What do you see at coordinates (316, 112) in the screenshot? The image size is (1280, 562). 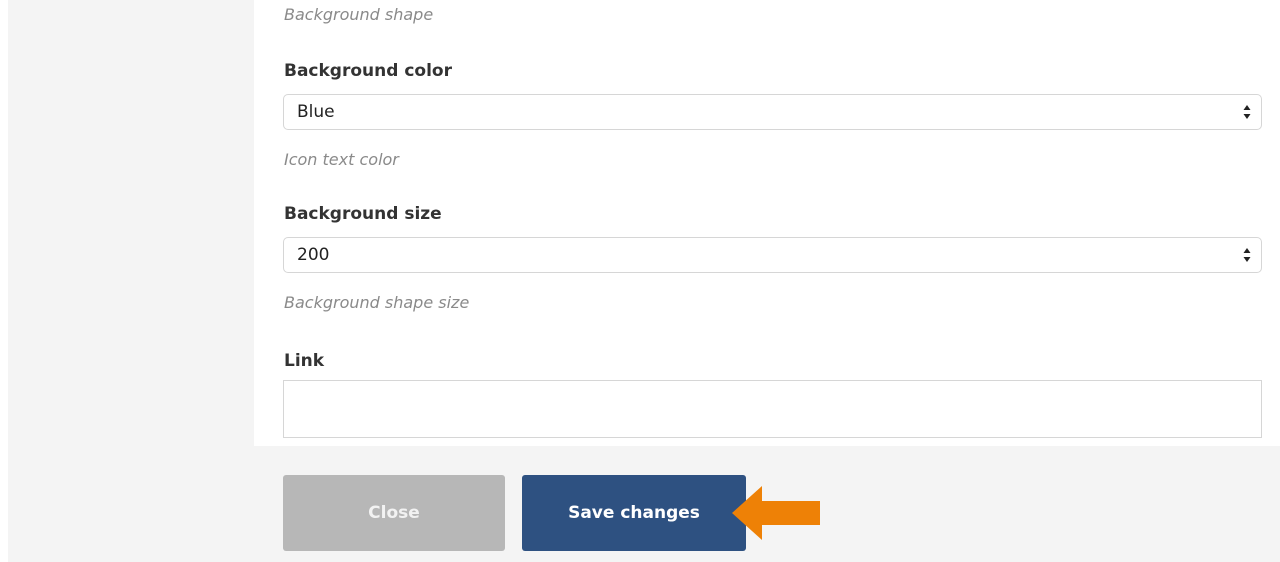 I see `background-color-value: Blue` at bounding box center [316, 112].